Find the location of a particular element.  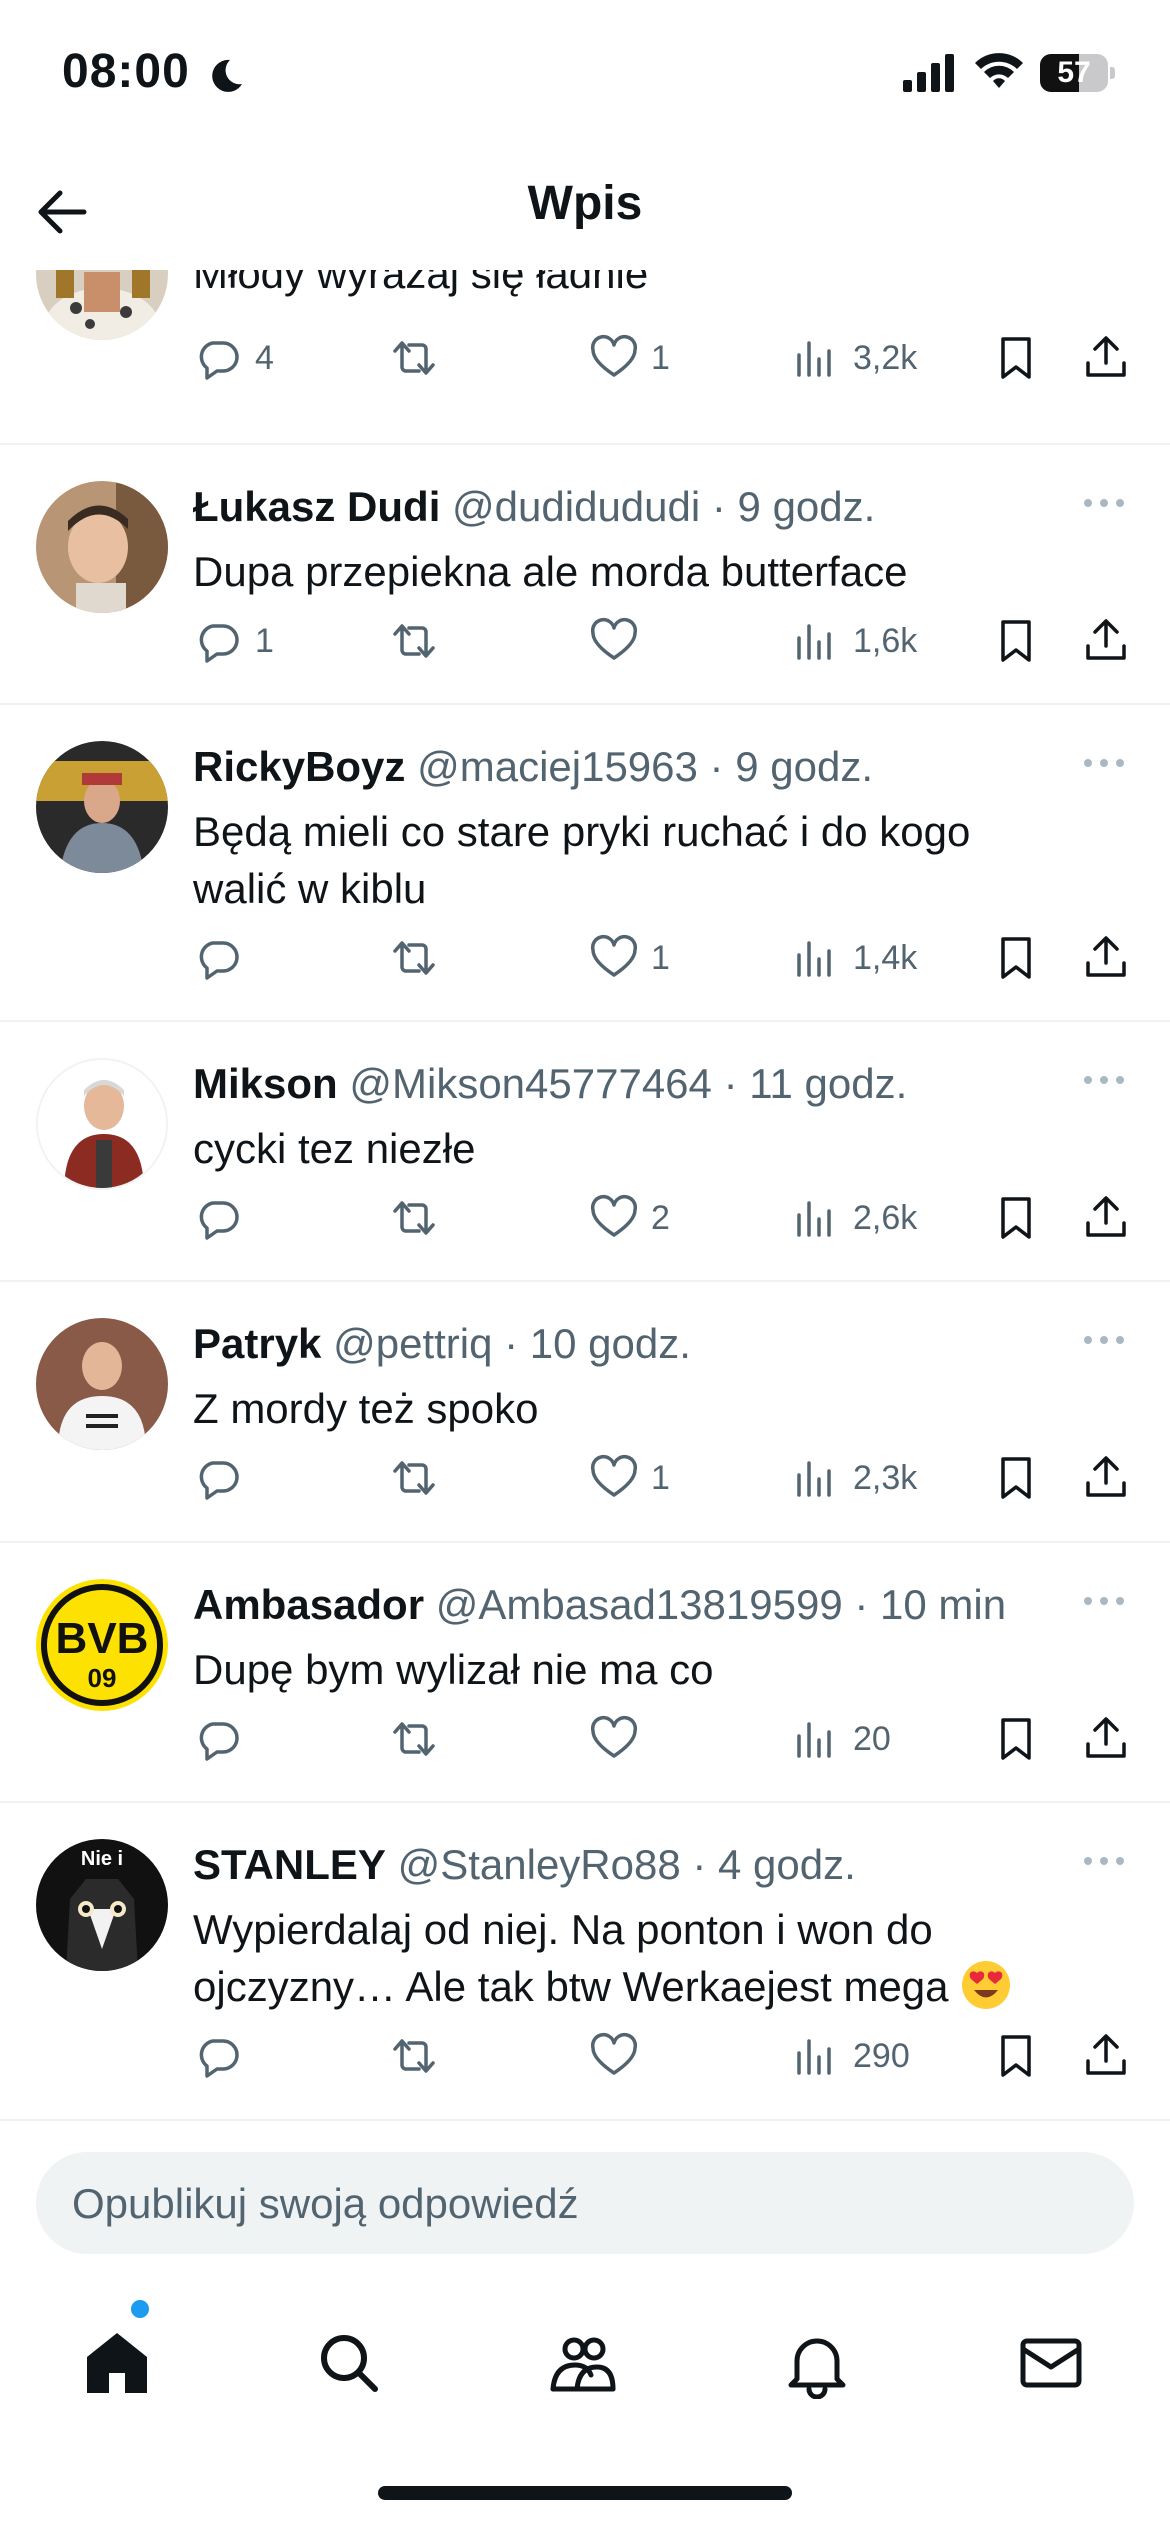

author-name: RickyBoyz is located at coordinates (299, 766).